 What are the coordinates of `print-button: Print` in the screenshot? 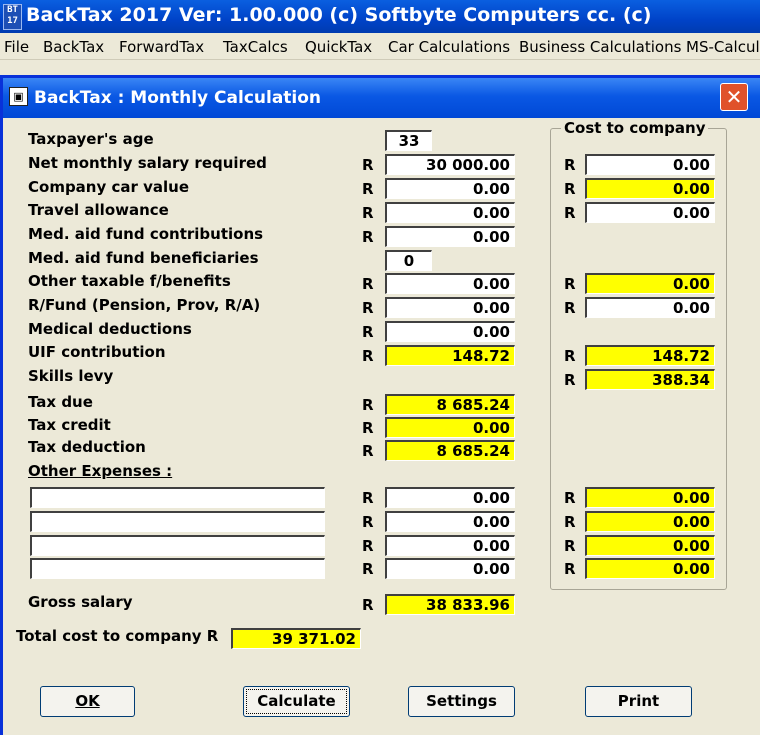 It's located at (638, 701).